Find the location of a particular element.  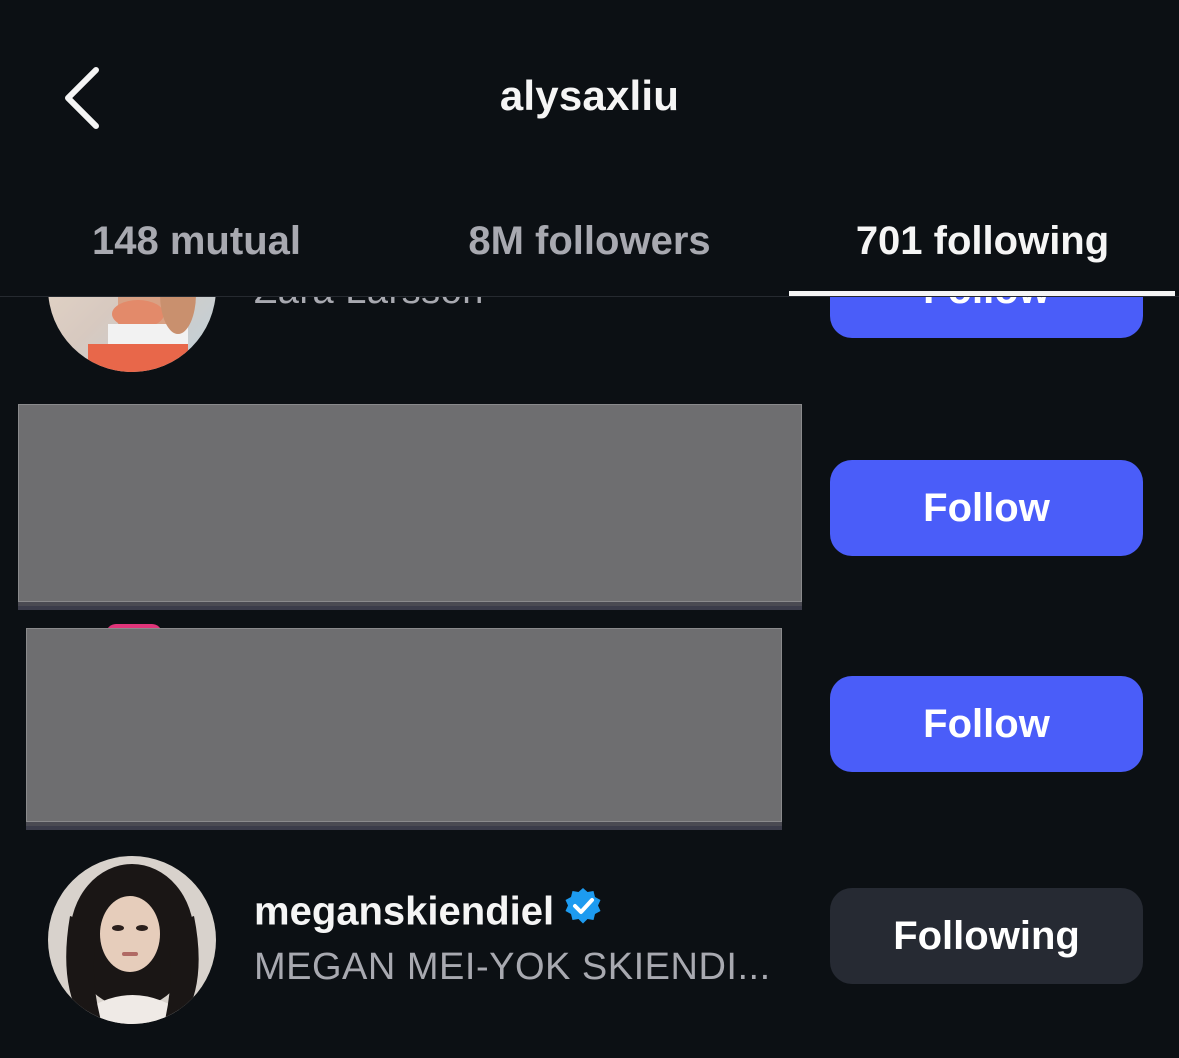

full-name: Zara Larsson is located at coordinates (369, 304).